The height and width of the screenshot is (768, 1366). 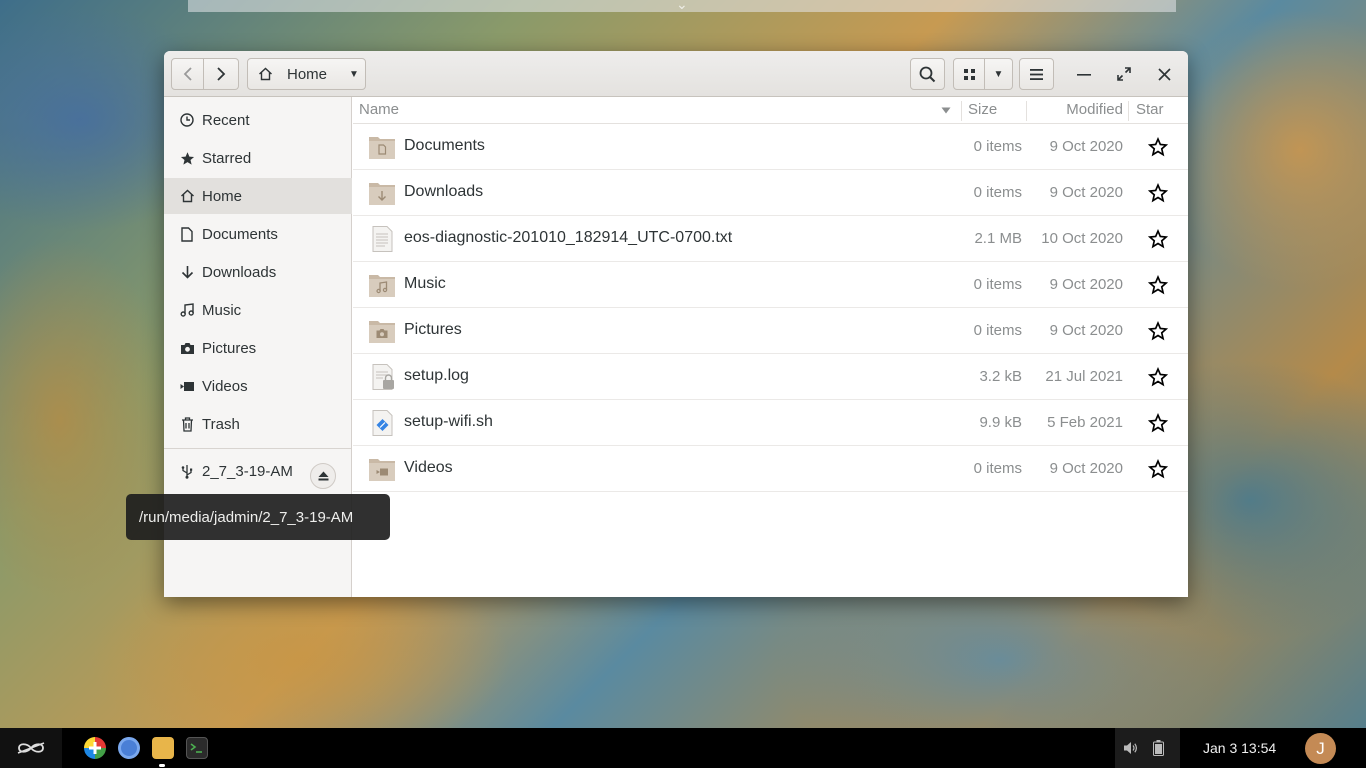 I want to click on sidebar-item-recent: Recent, so click(x=258, y=120).